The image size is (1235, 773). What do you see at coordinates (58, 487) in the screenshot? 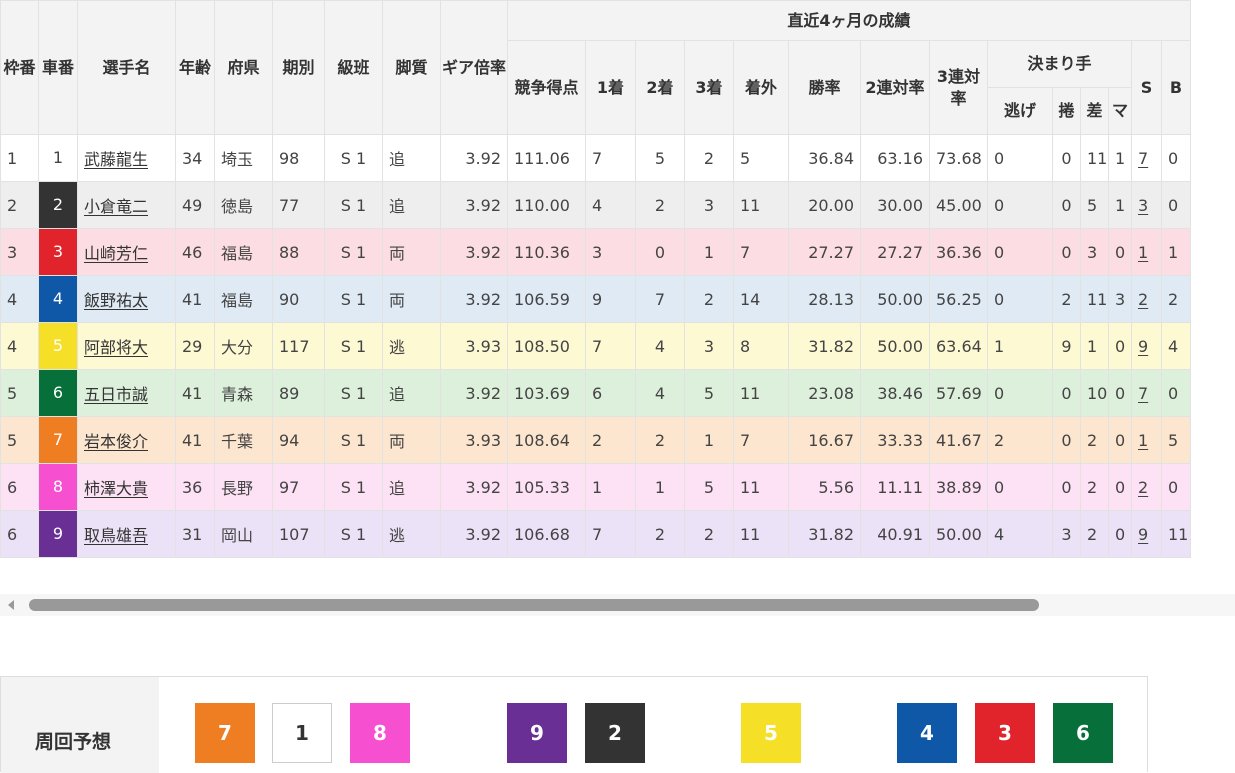
I see `cell-sha: 8` at bounding box center [58, 487].